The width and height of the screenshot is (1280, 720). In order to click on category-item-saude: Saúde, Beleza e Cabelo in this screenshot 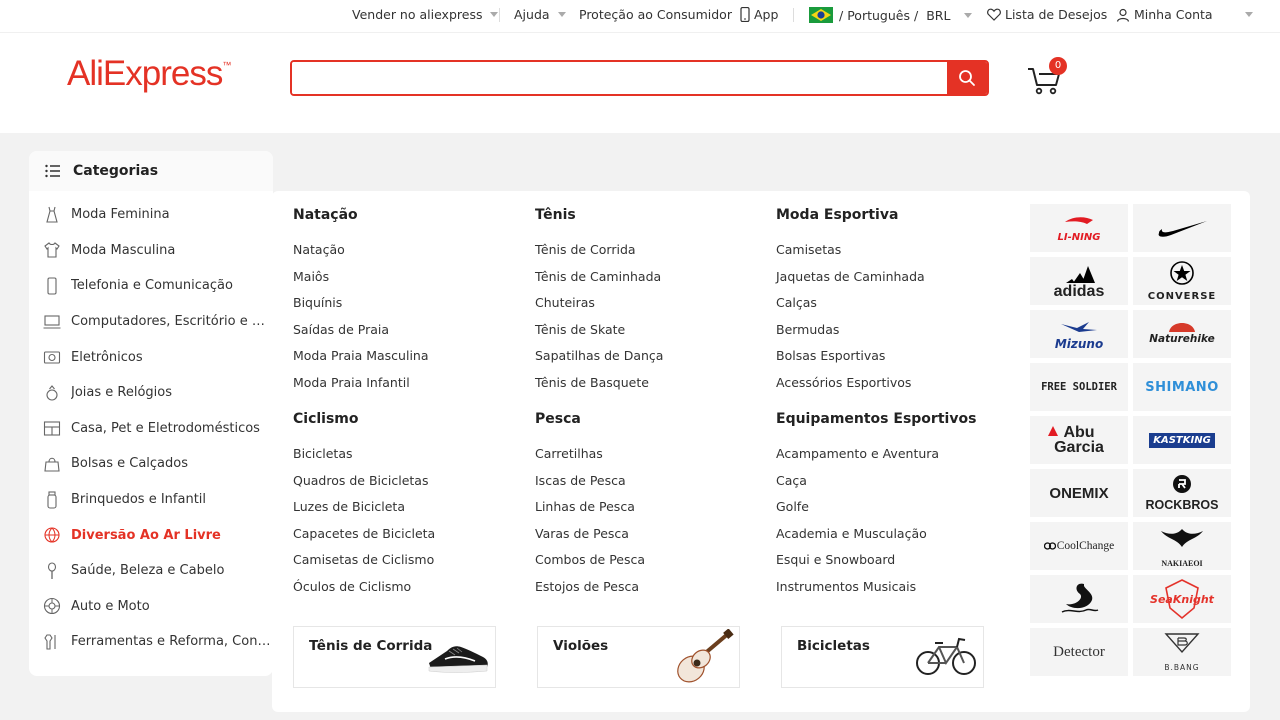, I will do `click(151, 571)`.